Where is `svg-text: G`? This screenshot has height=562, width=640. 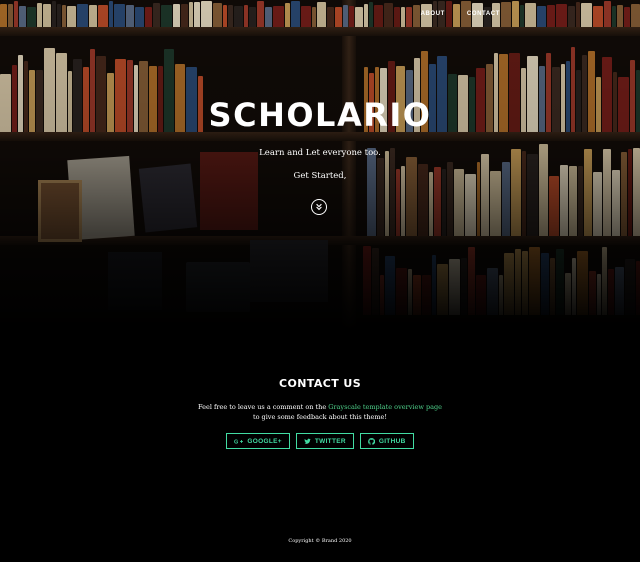 svg-text: G is located at coordinates (236, 442).